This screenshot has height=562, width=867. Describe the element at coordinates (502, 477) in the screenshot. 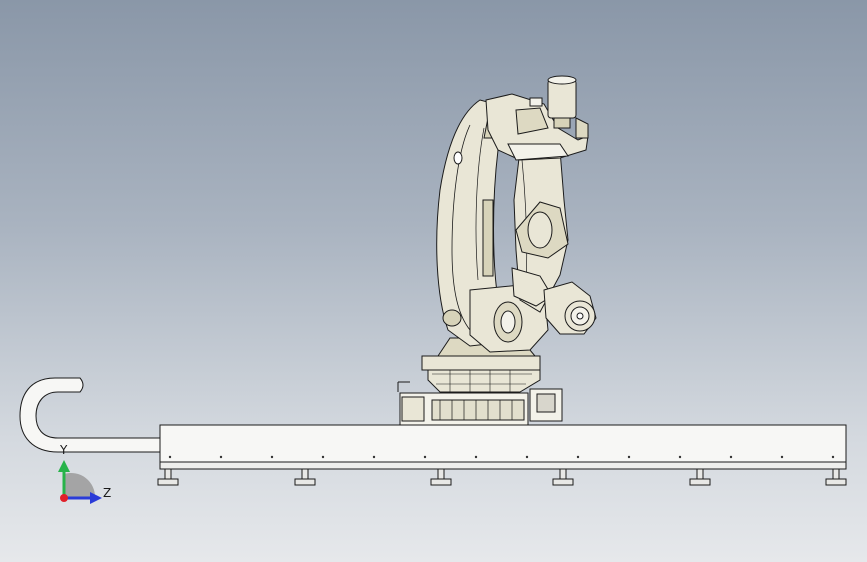

I see `track-feet` at that location.